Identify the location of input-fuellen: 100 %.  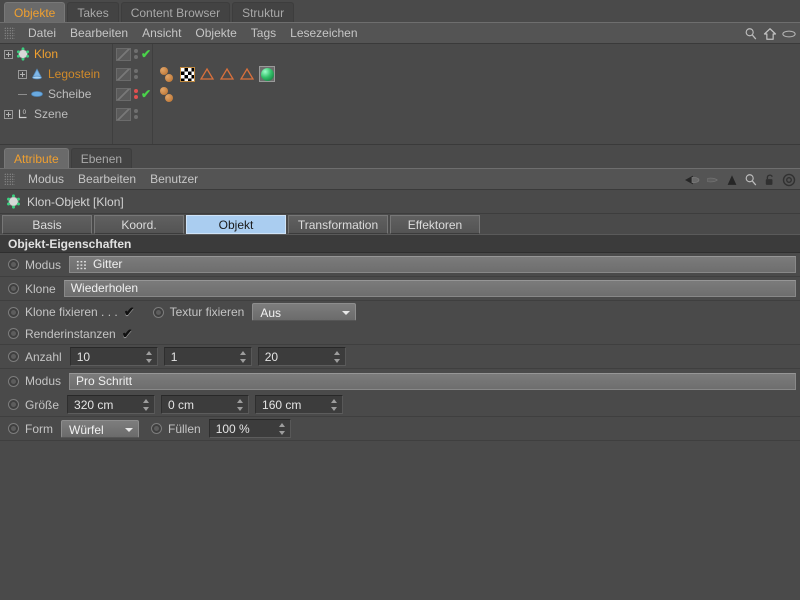
(249, 428).